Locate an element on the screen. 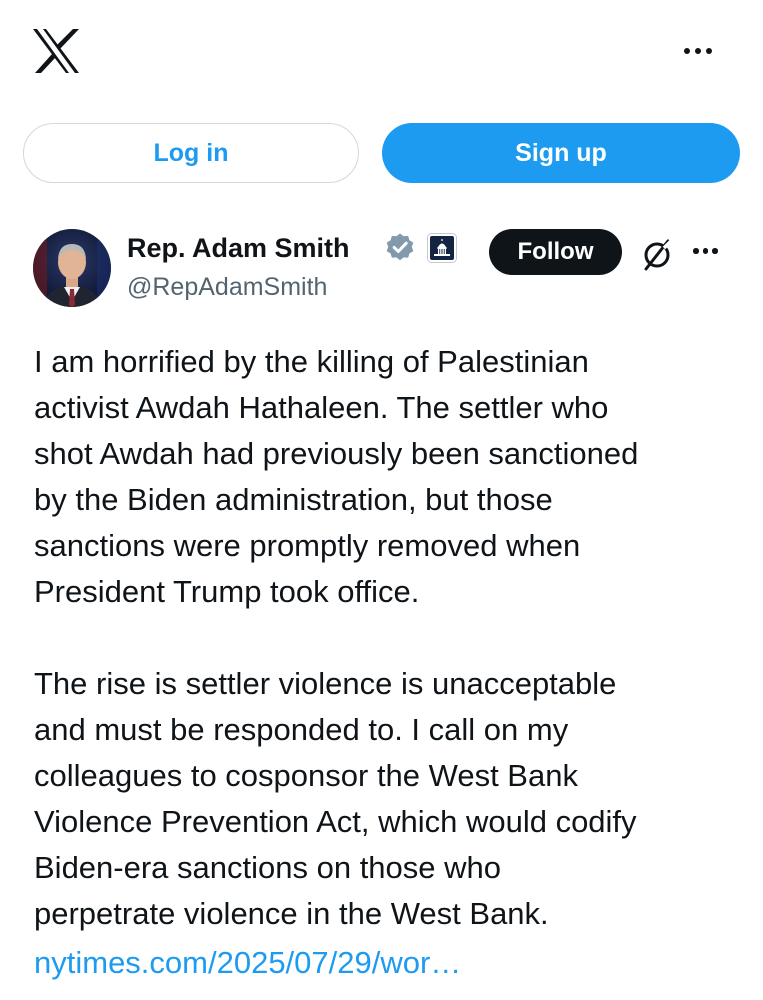 Image resolution: width=763 pixels, height=1000 pixels. avatar is located at coordinates (72, 268).